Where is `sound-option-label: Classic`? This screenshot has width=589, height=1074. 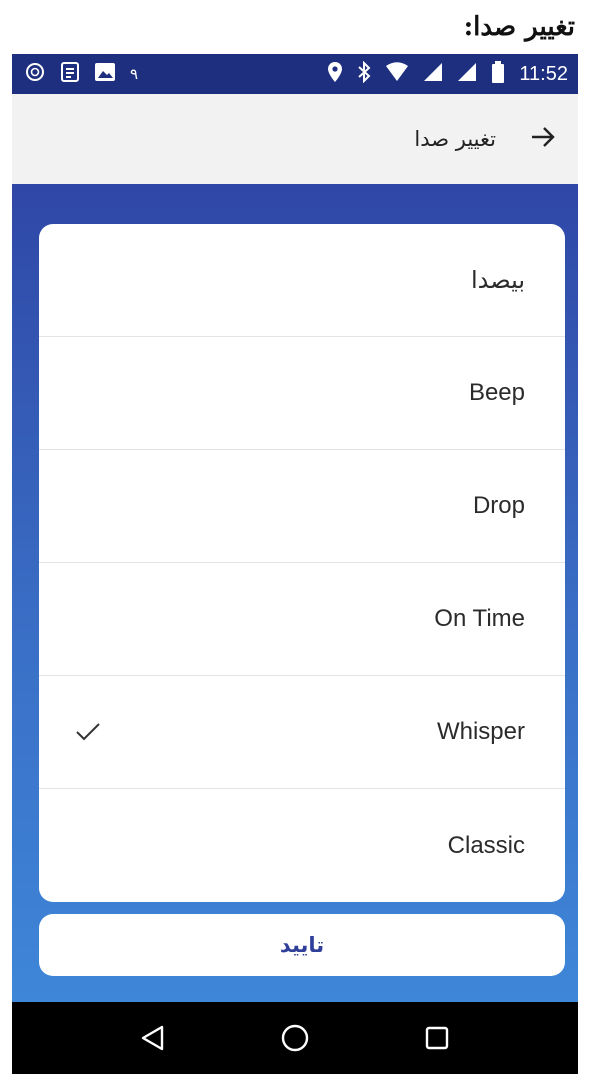
sound-option-label: Classic is located at coordinates (486, 845).